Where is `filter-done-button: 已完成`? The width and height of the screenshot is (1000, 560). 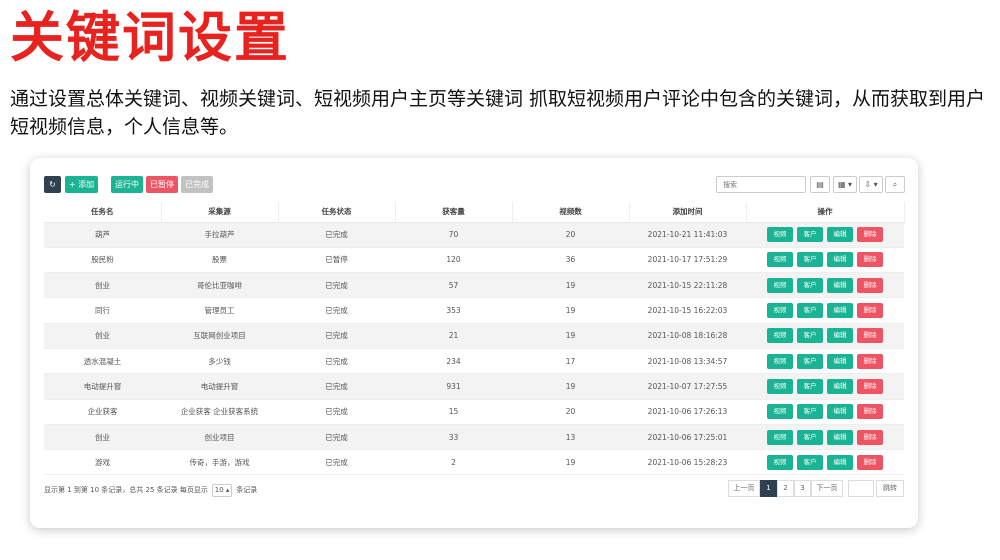 filter-done-button: 已完成 is located at coordinates (197, 184).